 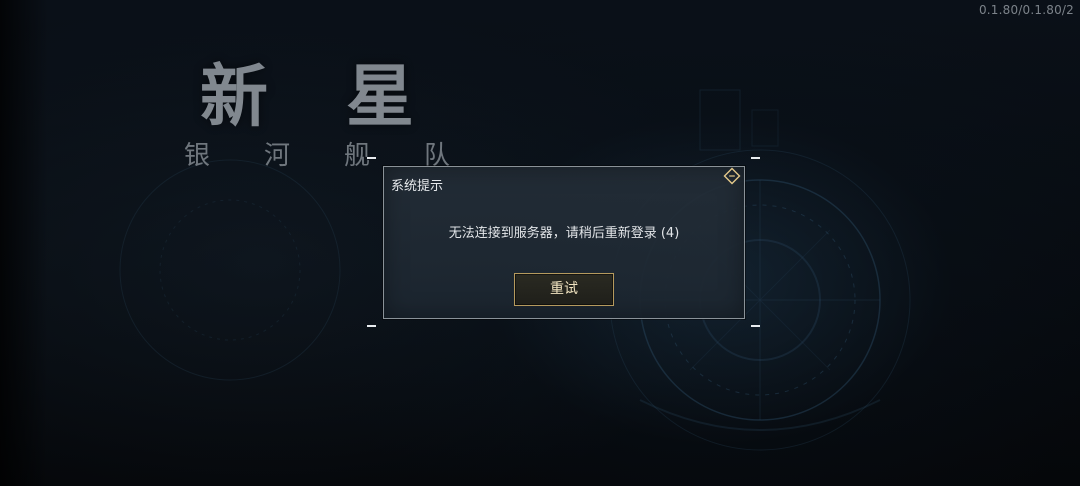 What do you see at coordinates (371, 158) in the screenshot?
I see `frame-corner-top-left` at bounding box center [371, 158].